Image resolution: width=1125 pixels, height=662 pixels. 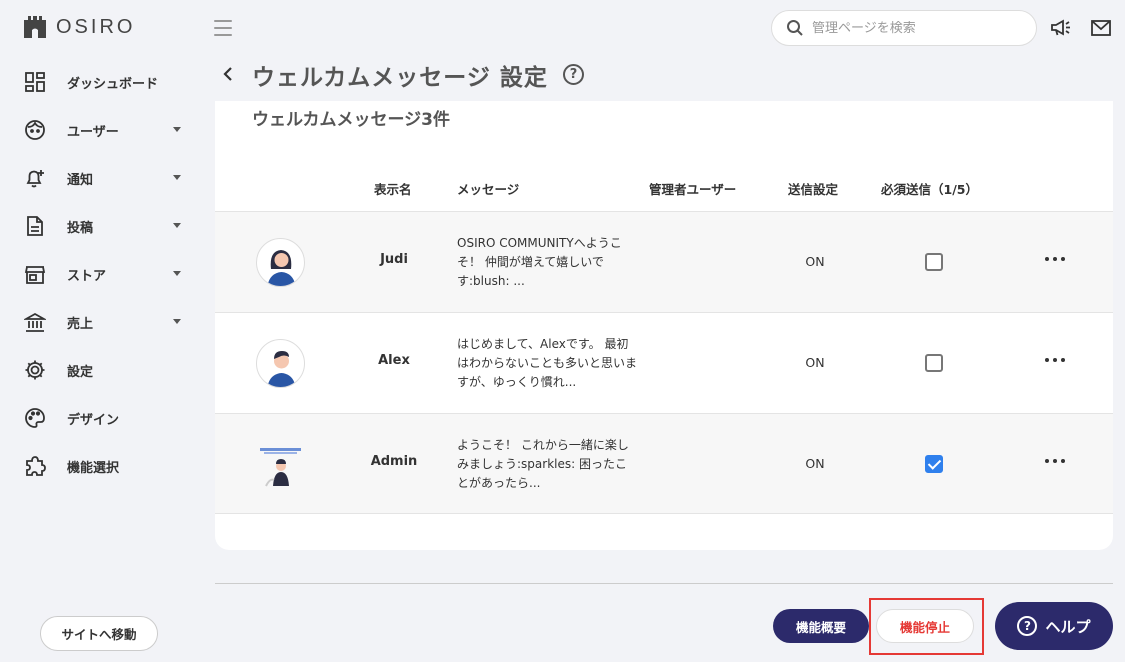 I want to click on sidebar-item-posts: 投稿, so click(x=100, y=226).